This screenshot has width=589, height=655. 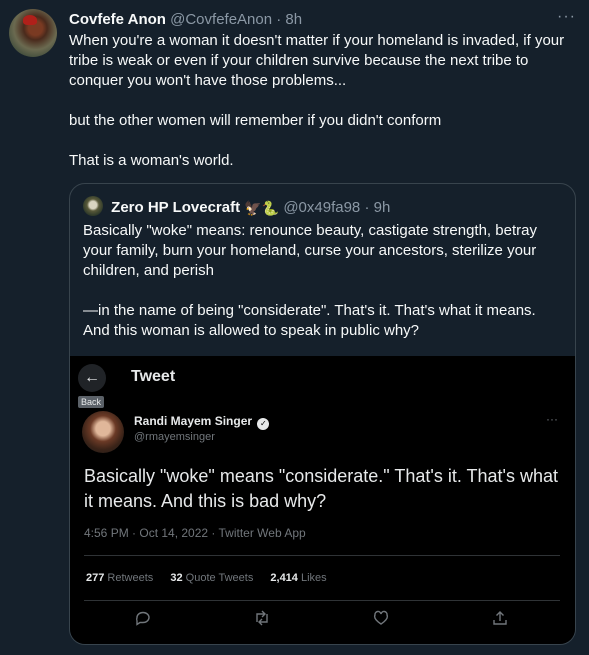 I want to click on retweets-label: Retweets, so click(x=130, y=578).